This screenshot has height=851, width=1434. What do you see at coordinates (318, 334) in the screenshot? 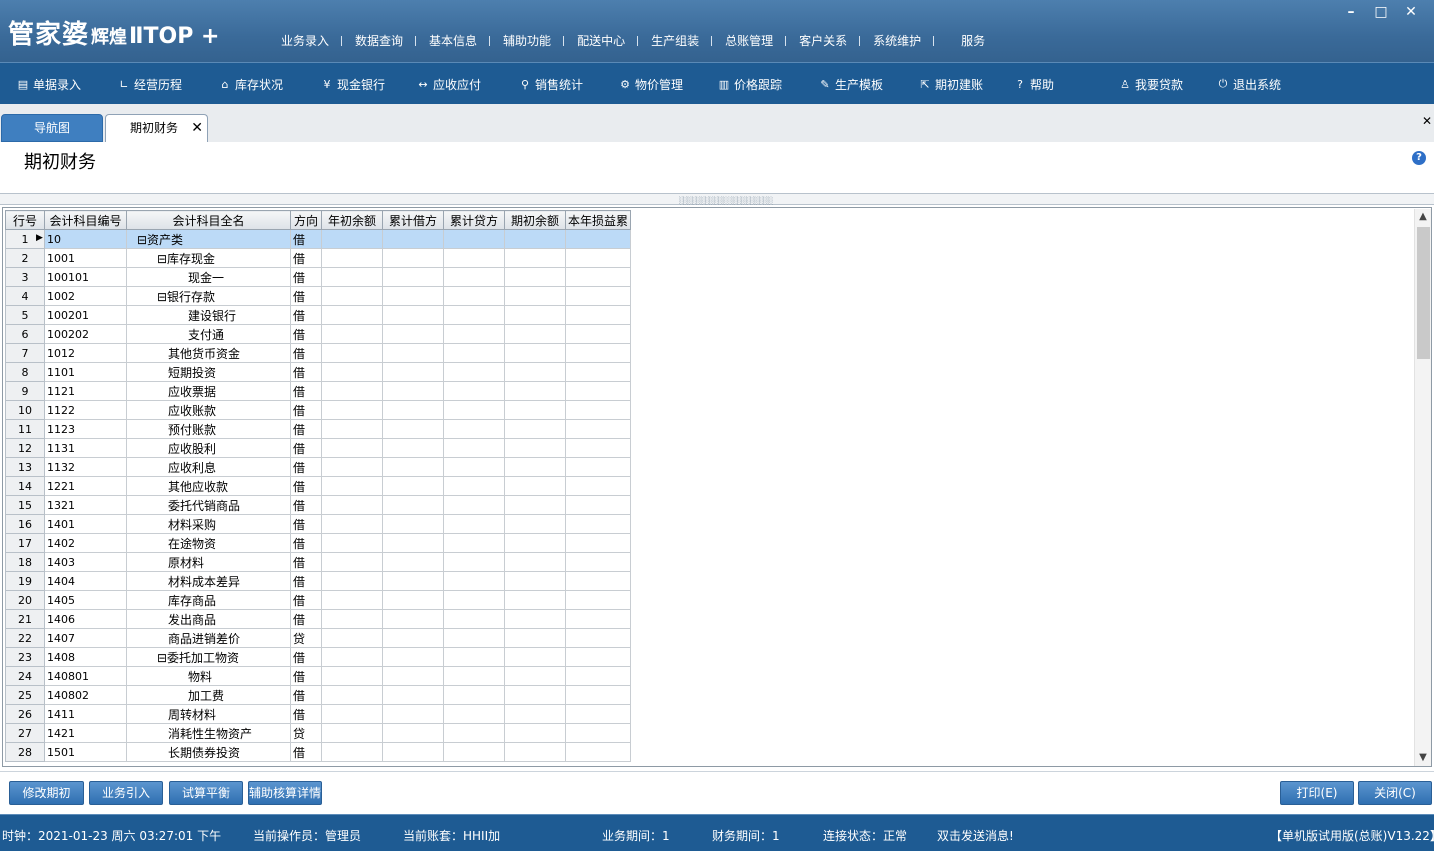
I see `table-row: 6 100202 支付通借` at bounding box center [318, 334].